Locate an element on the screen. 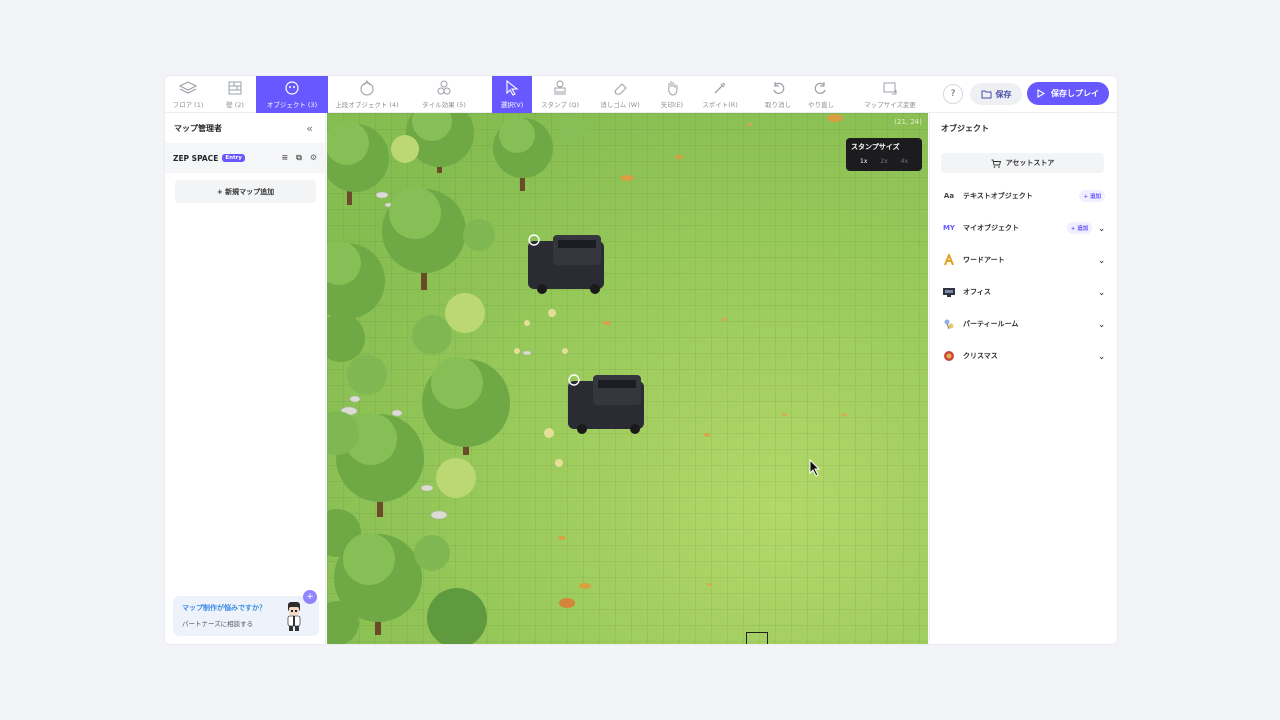 The height and width of the screenshot is (720, 1280). eraser-icon is located at coordinates (620, 88).